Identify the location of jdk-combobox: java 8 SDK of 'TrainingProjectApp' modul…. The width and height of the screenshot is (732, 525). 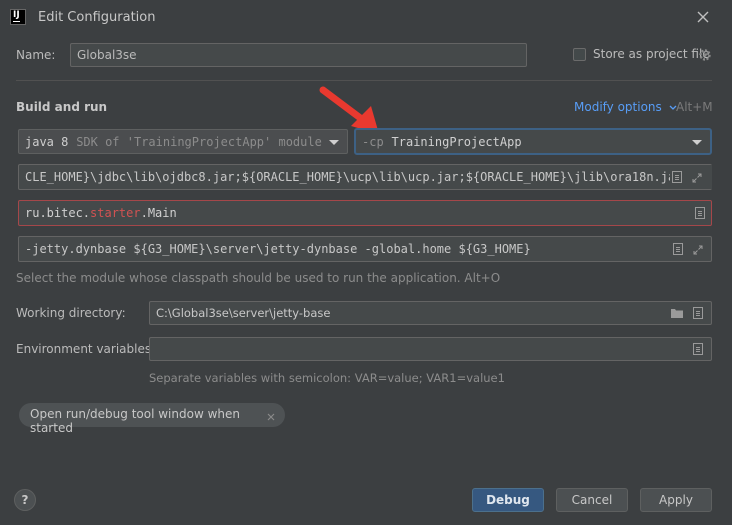
(183, 141).